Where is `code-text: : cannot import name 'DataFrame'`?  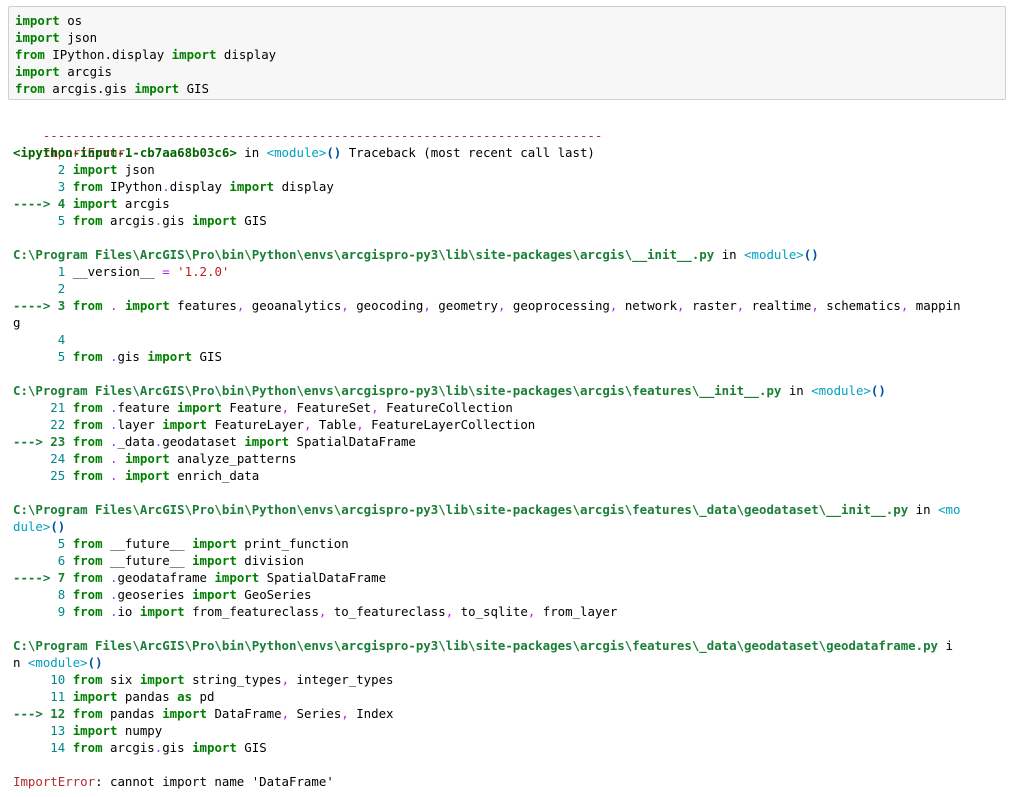 code-text: : cannot import name 'DataFrame' is located at coordinates (214, 781).